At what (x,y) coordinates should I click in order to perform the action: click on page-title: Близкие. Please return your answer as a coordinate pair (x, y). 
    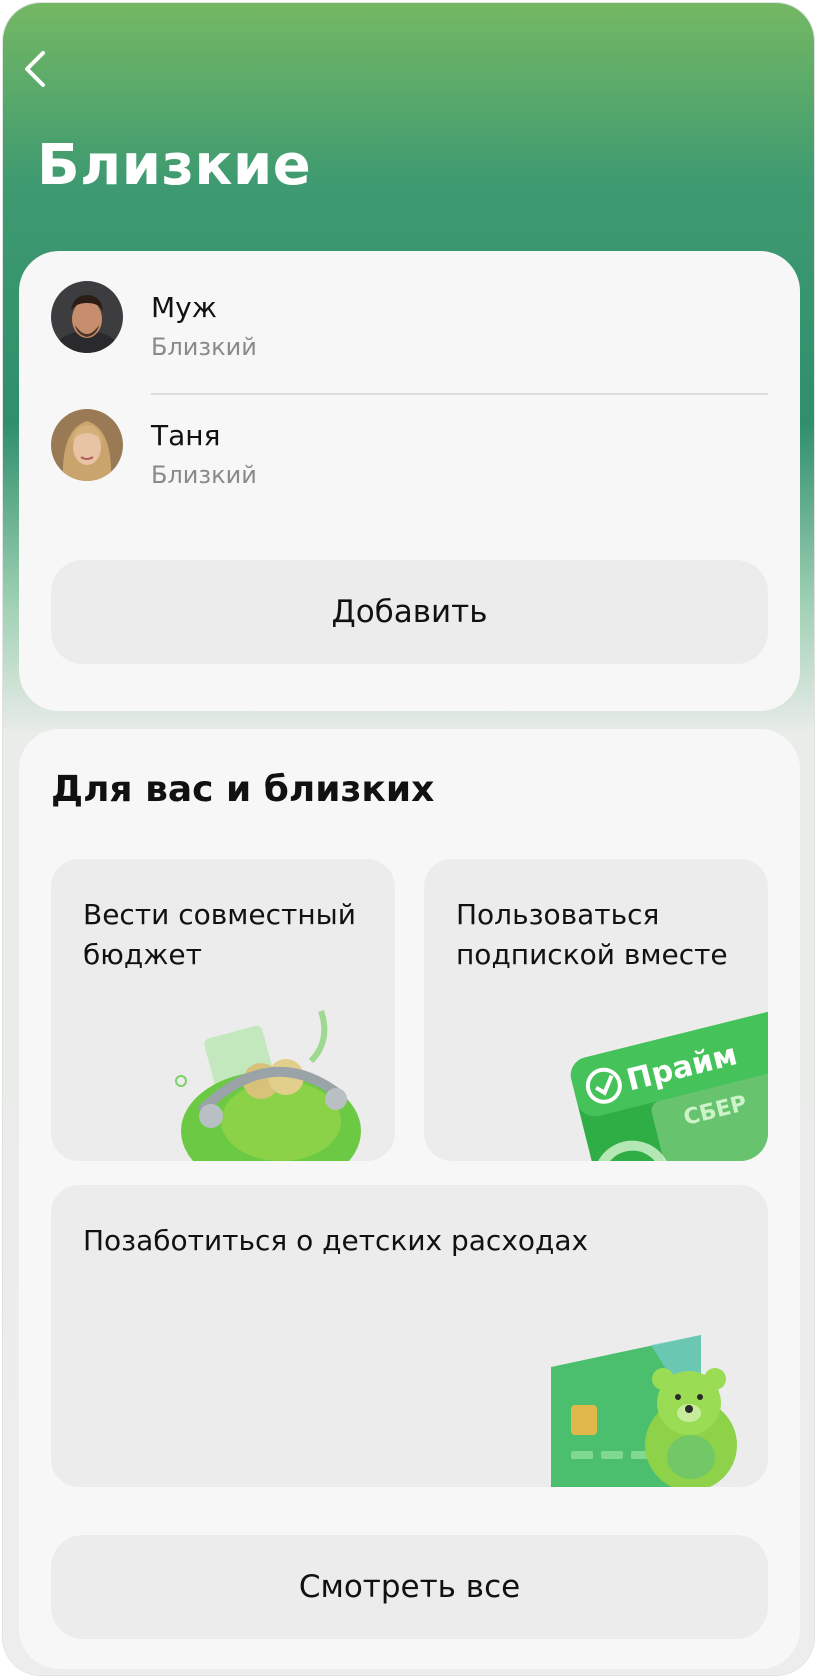
    Looking at the image, I should click on (174, 165).